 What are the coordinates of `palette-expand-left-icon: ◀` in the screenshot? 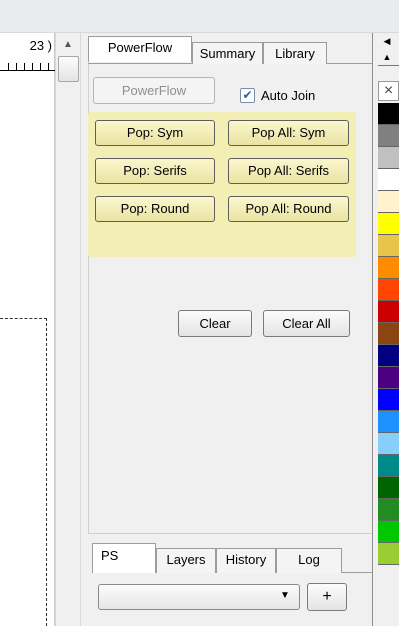 It's located at (387, 41).